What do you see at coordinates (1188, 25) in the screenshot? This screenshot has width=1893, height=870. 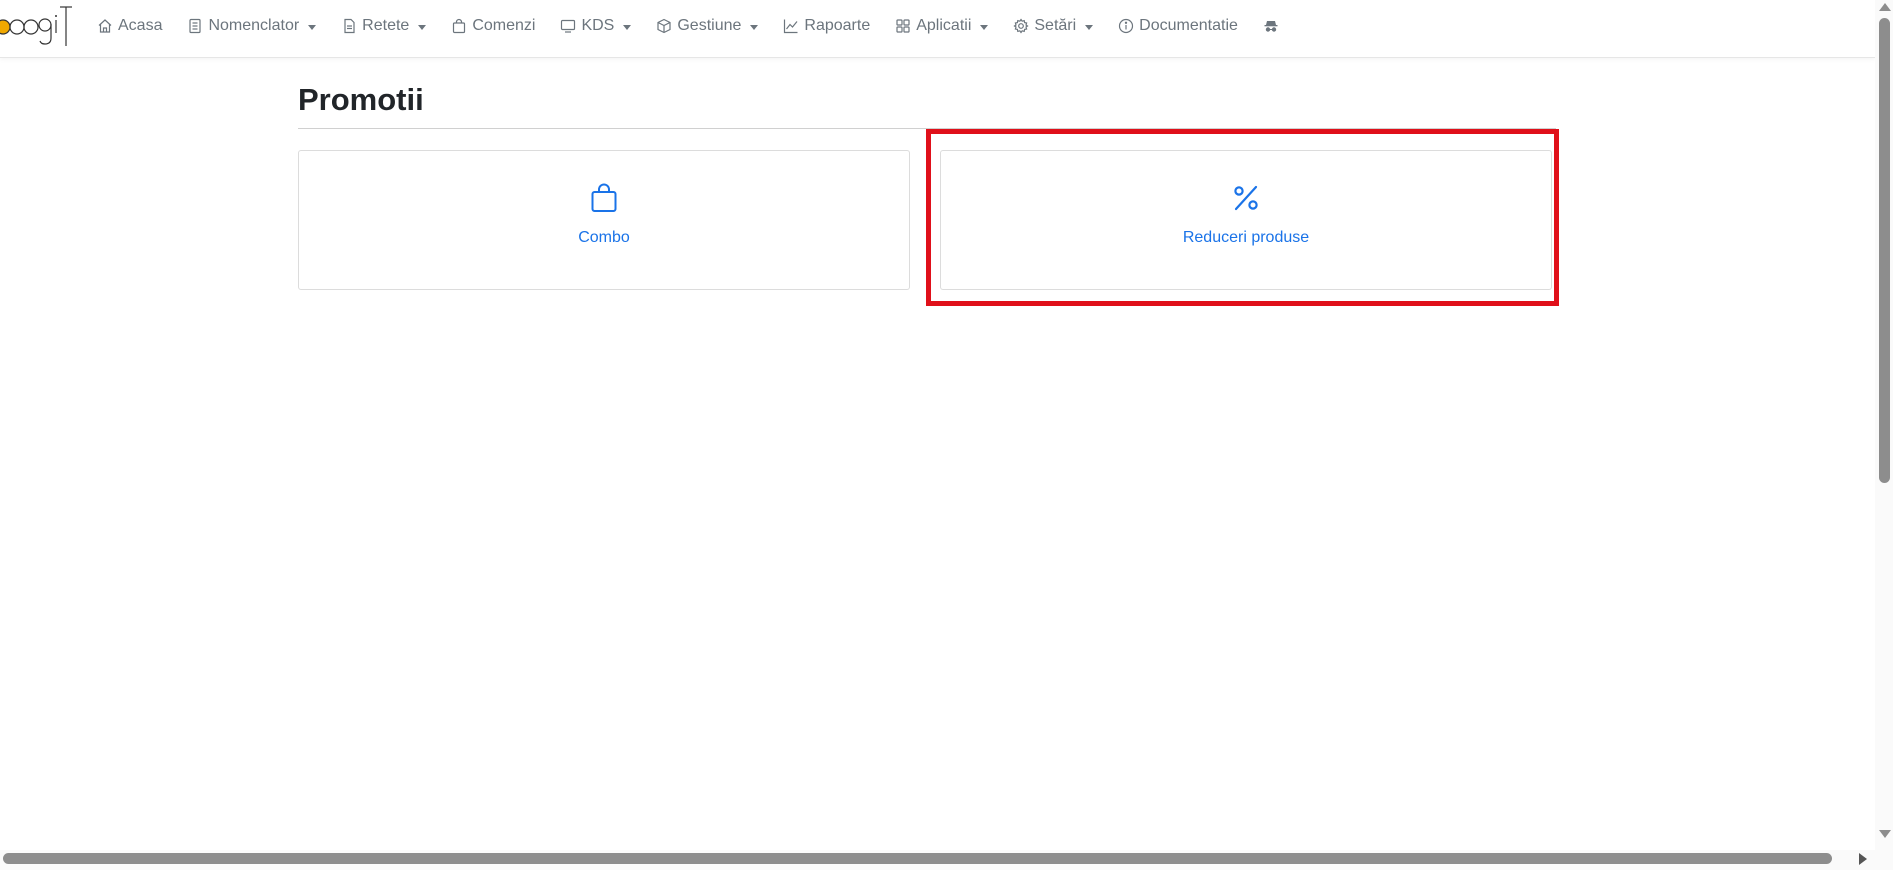 I see `nav-item-label: Documentatie` at bounding box center [1188, 25].